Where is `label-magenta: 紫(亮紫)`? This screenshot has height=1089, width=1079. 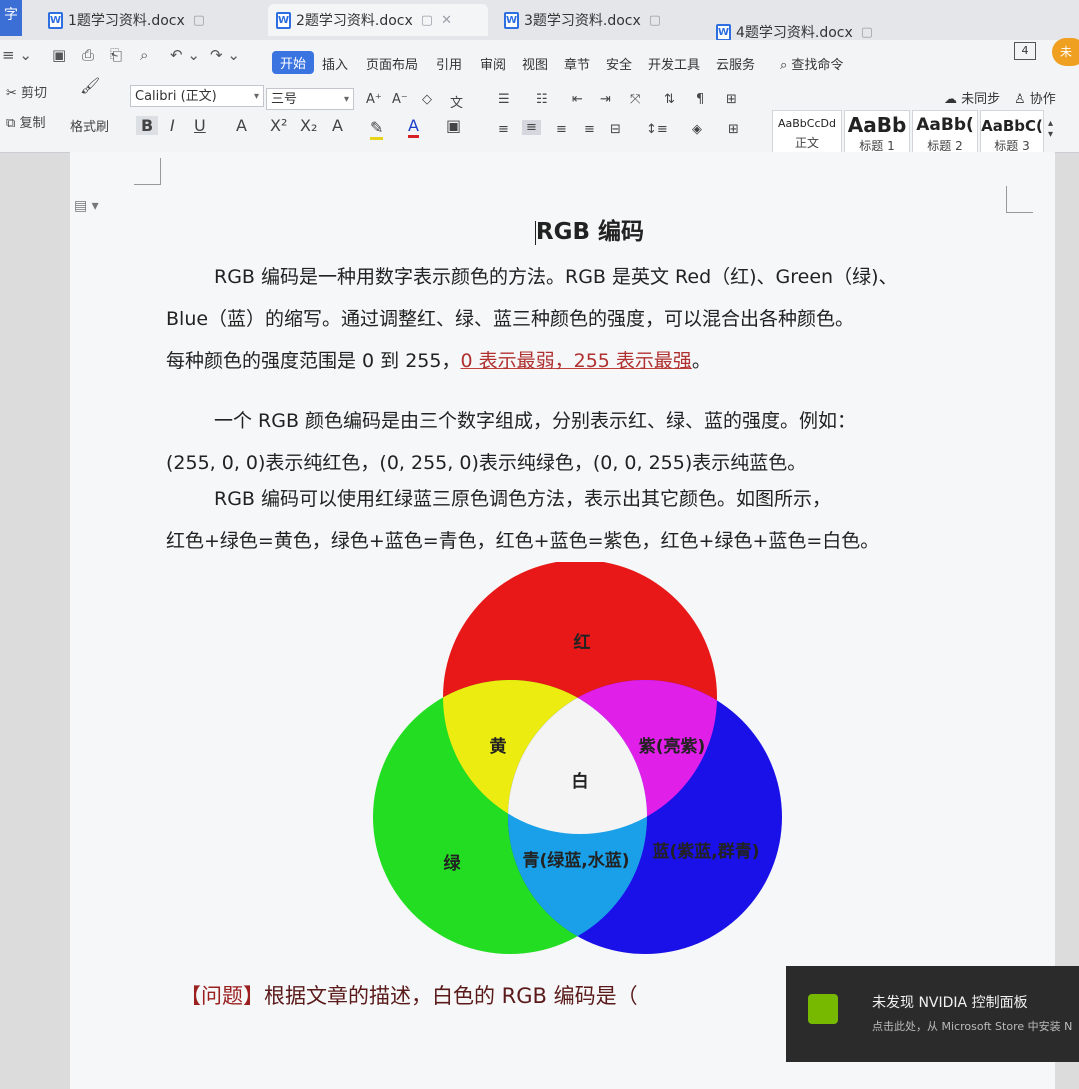
label-magenta: 紫(亮紫) is located at coordinates (672, 746).